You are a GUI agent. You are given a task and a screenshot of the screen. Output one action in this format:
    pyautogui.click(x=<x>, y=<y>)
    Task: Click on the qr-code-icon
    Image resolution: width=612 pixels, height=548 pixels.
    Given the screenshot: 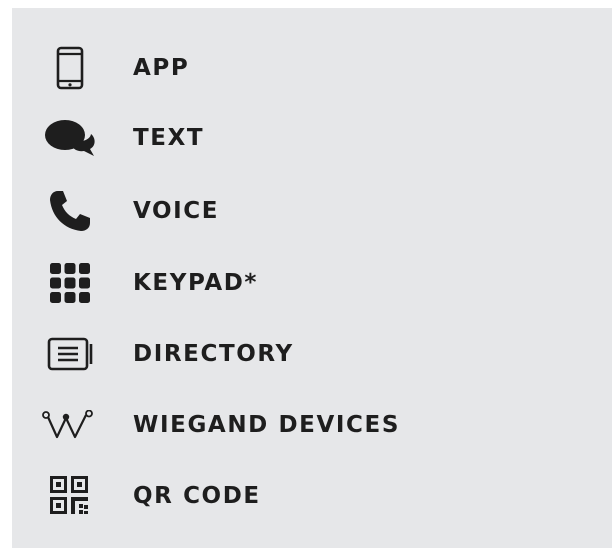 What is the action you would take?
    pyautogui.click(x=70, y=496)
    